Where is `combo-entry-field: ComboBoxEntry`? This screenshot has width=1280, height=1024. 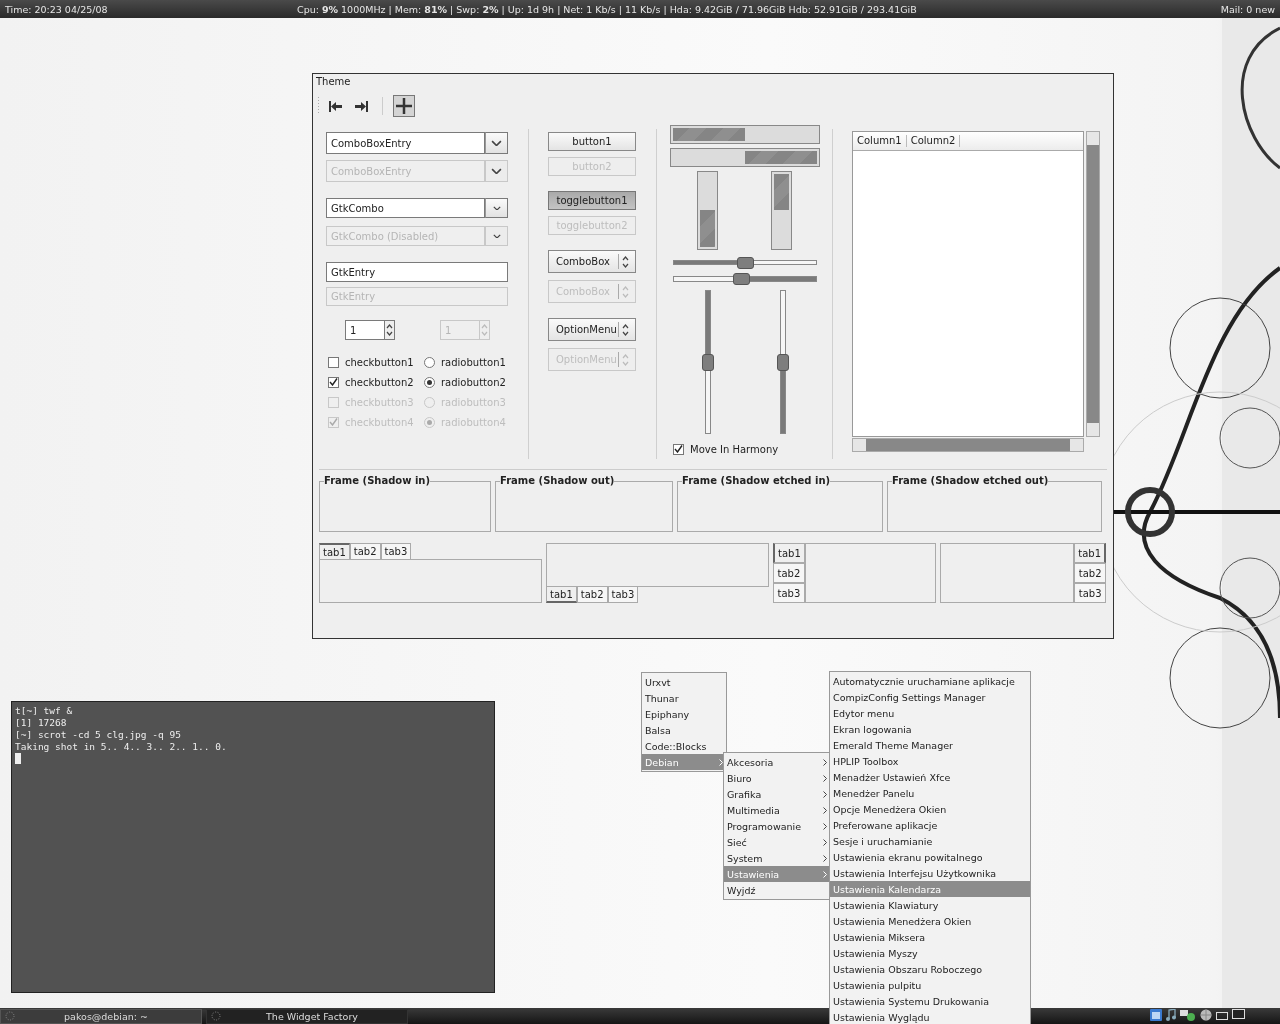
combo-entry-field: ComboBoxEntry is located at coordinates (405, 143).